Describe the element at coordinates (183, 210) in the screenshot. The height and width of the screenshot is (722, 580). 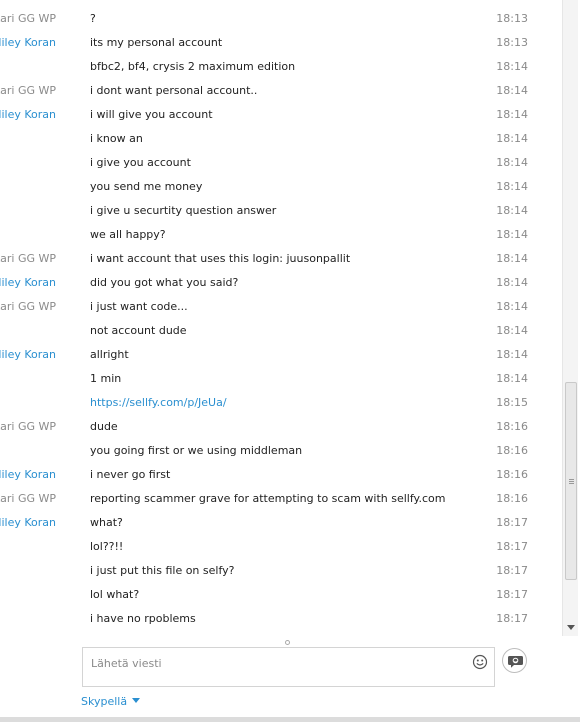
I see `message-text: i give u securtity question answer` at that location.